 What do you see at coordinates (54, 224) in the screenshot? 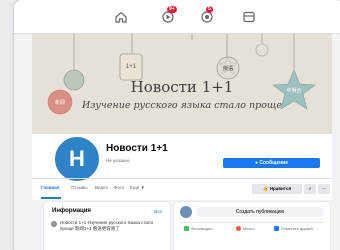
I see `info-icon: i` at bounding box center [54, 224].